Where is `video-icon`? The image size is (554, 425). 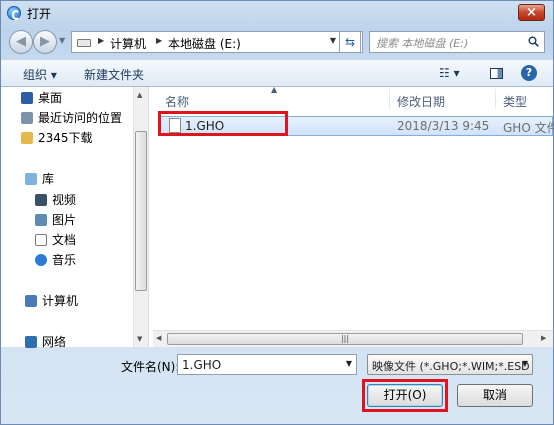
video-icon is located at coordinates (41, 200).